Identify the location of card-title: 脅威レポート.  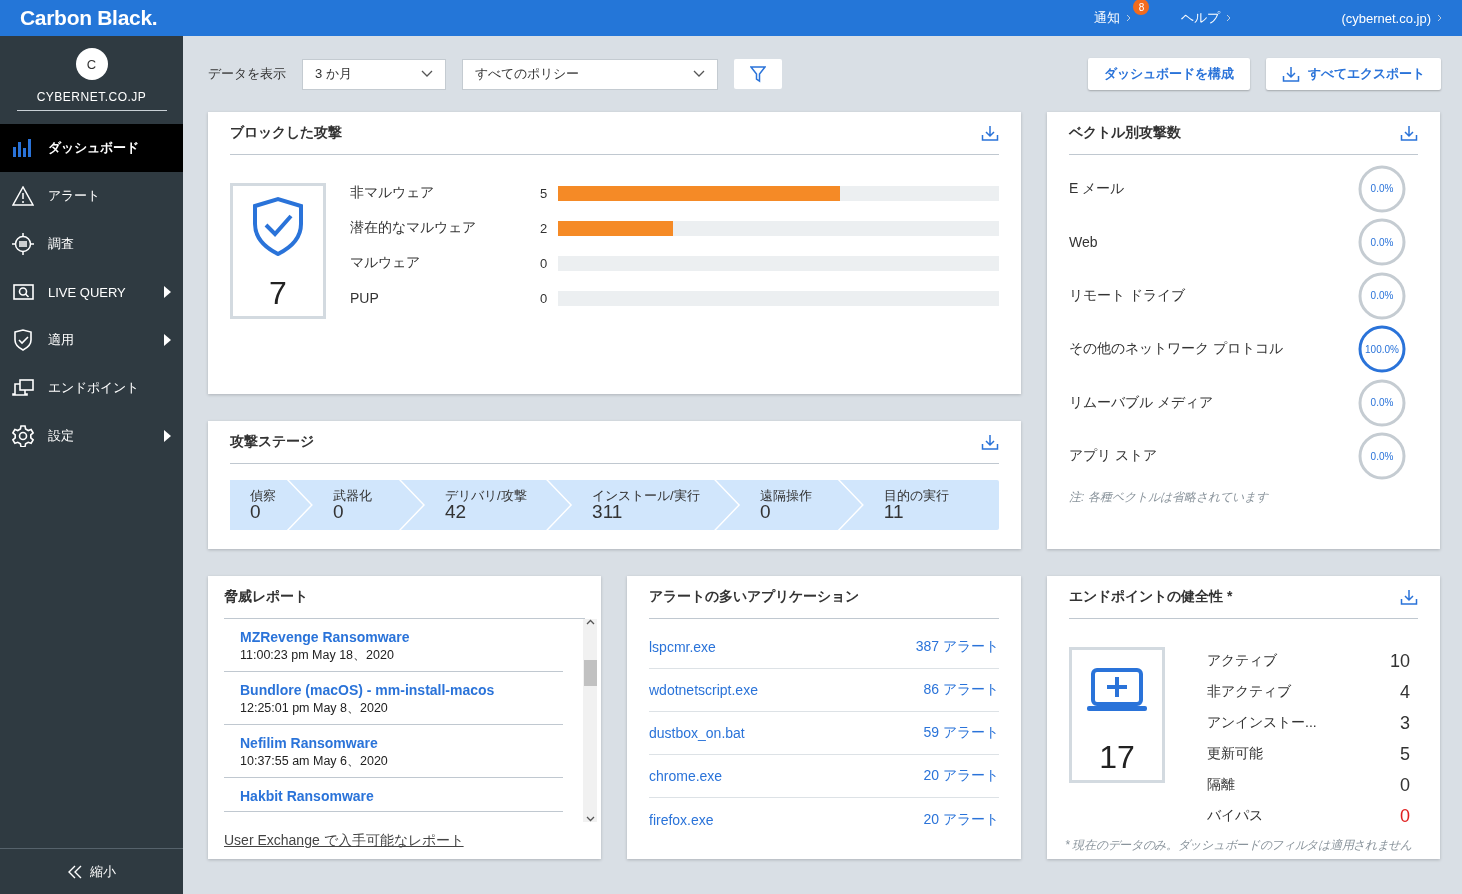
(266, 597).